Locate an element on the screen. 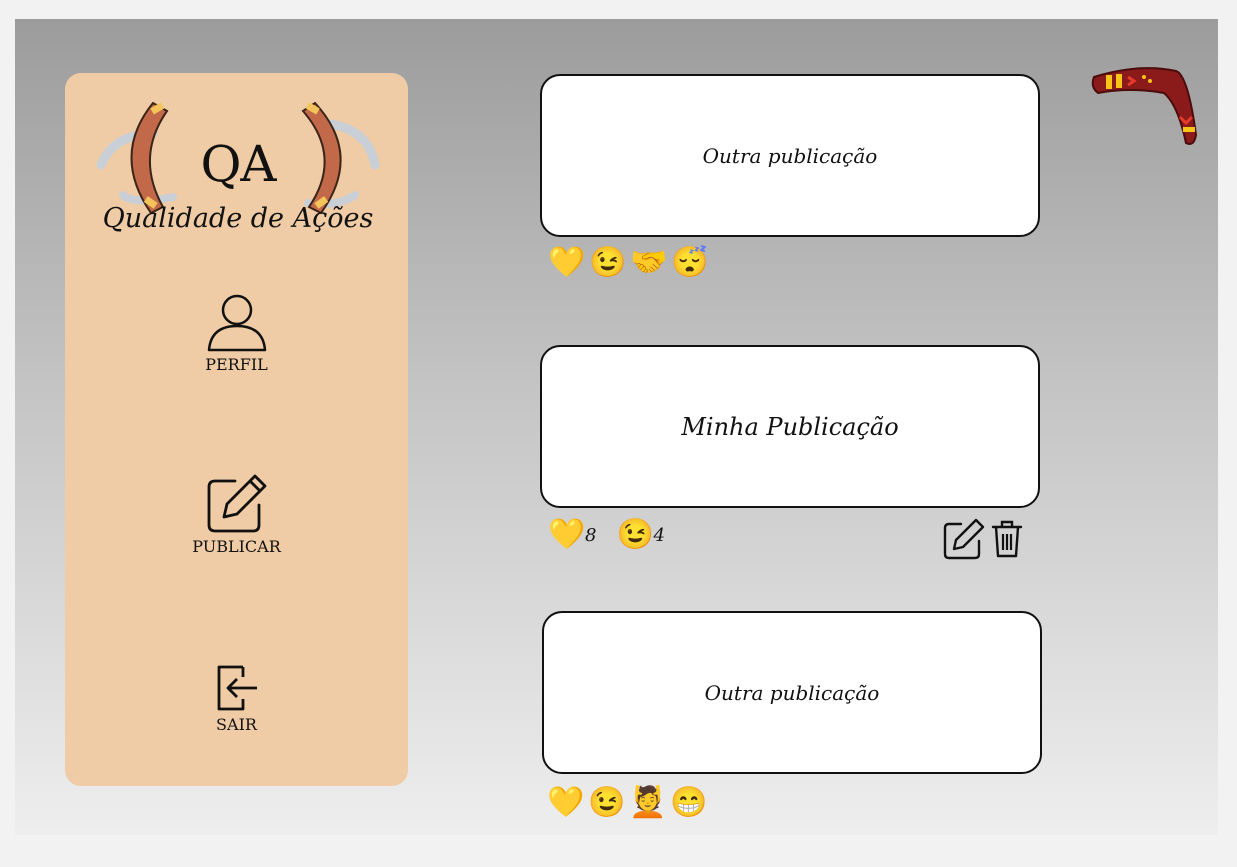 This screenshot has height=867, width=1237. nav-sair: SAIR is located at coordinates (236, 698).